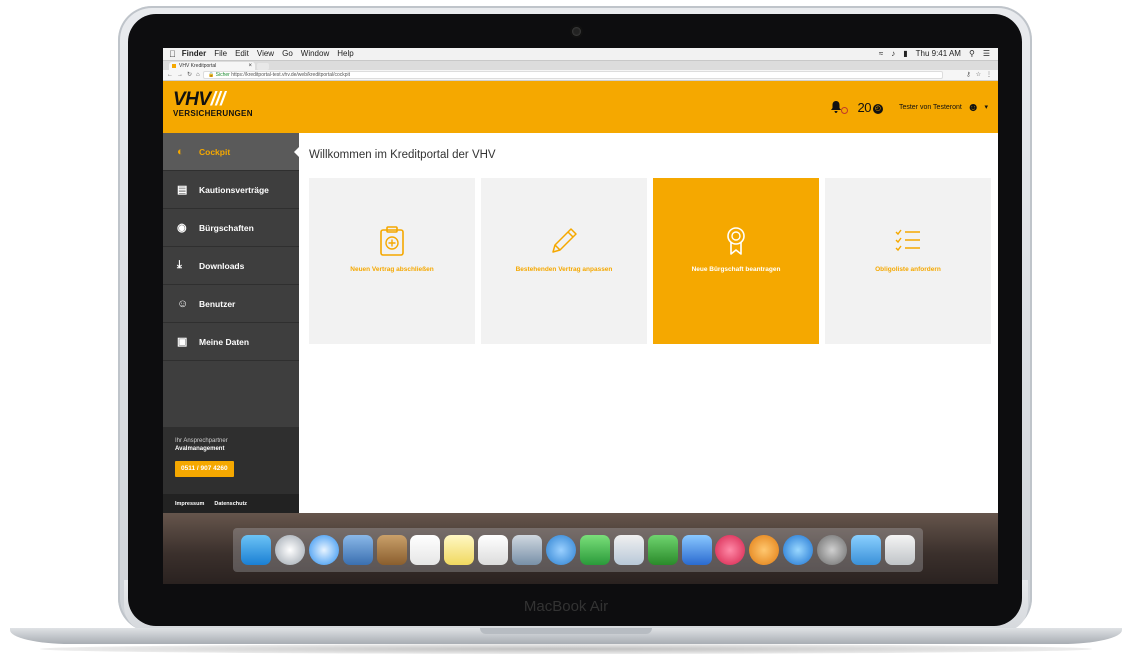 The height and width of the screenshot is (659, 1132). I want to click on secure-label: Sicher, so click(222, 75).